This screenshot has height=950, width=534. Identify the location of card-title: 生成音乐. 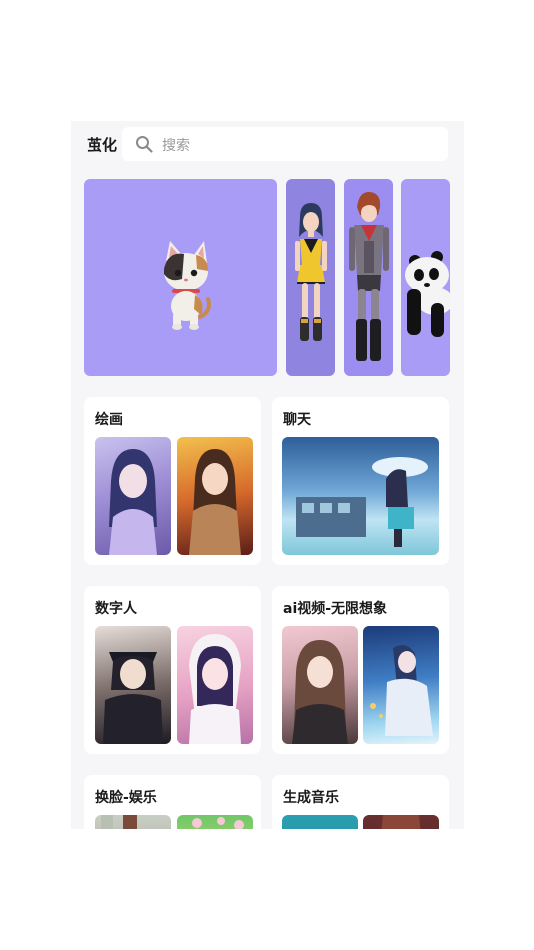
(311, 798).